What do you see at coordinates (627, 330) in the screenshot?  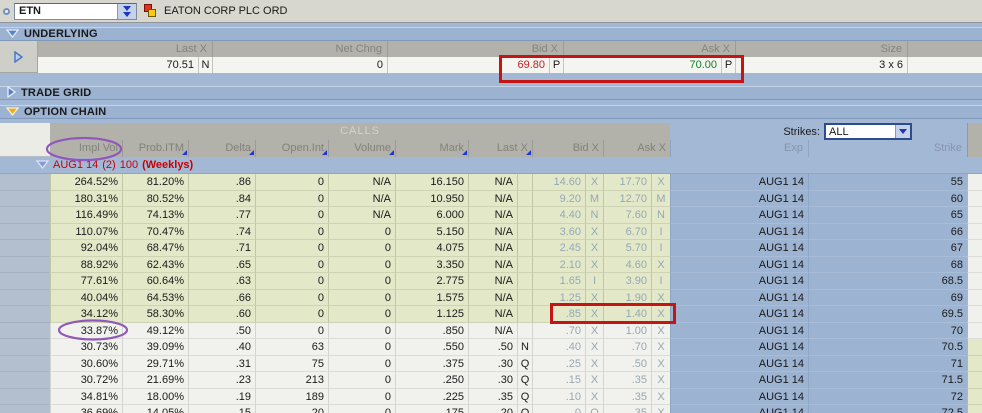 I see `cell-ask: 1.00` at bounding box center [627, 330].